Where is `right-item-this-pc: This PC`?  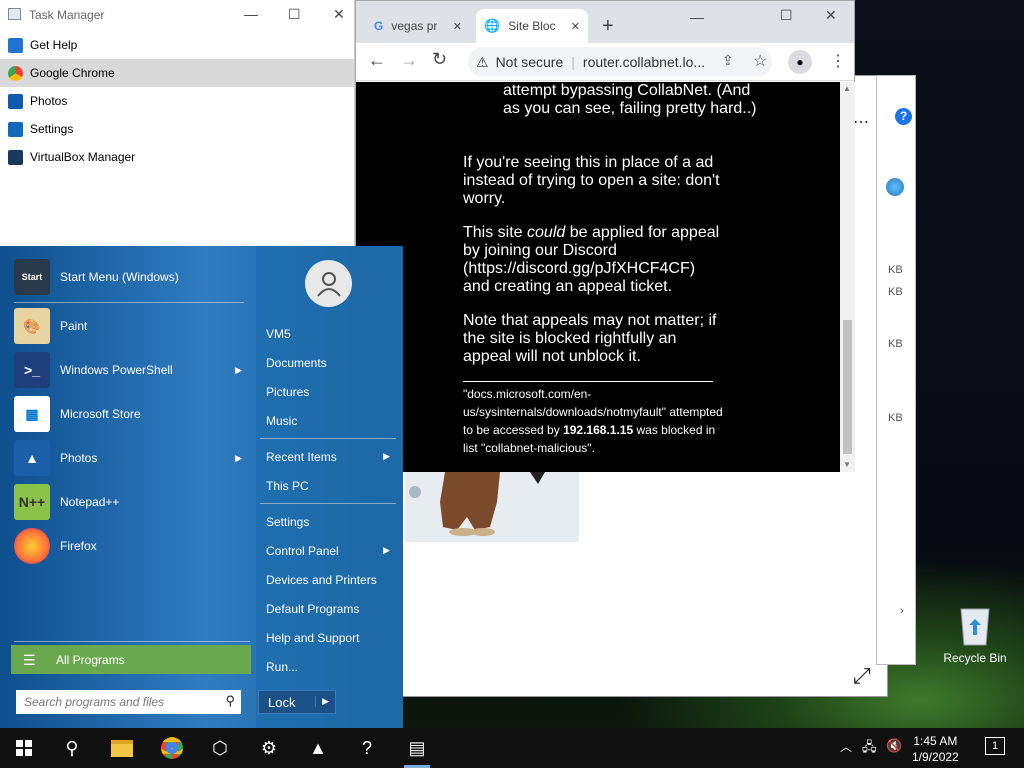 right-item-this-pc: This PC is located at coordinates (328, 485).